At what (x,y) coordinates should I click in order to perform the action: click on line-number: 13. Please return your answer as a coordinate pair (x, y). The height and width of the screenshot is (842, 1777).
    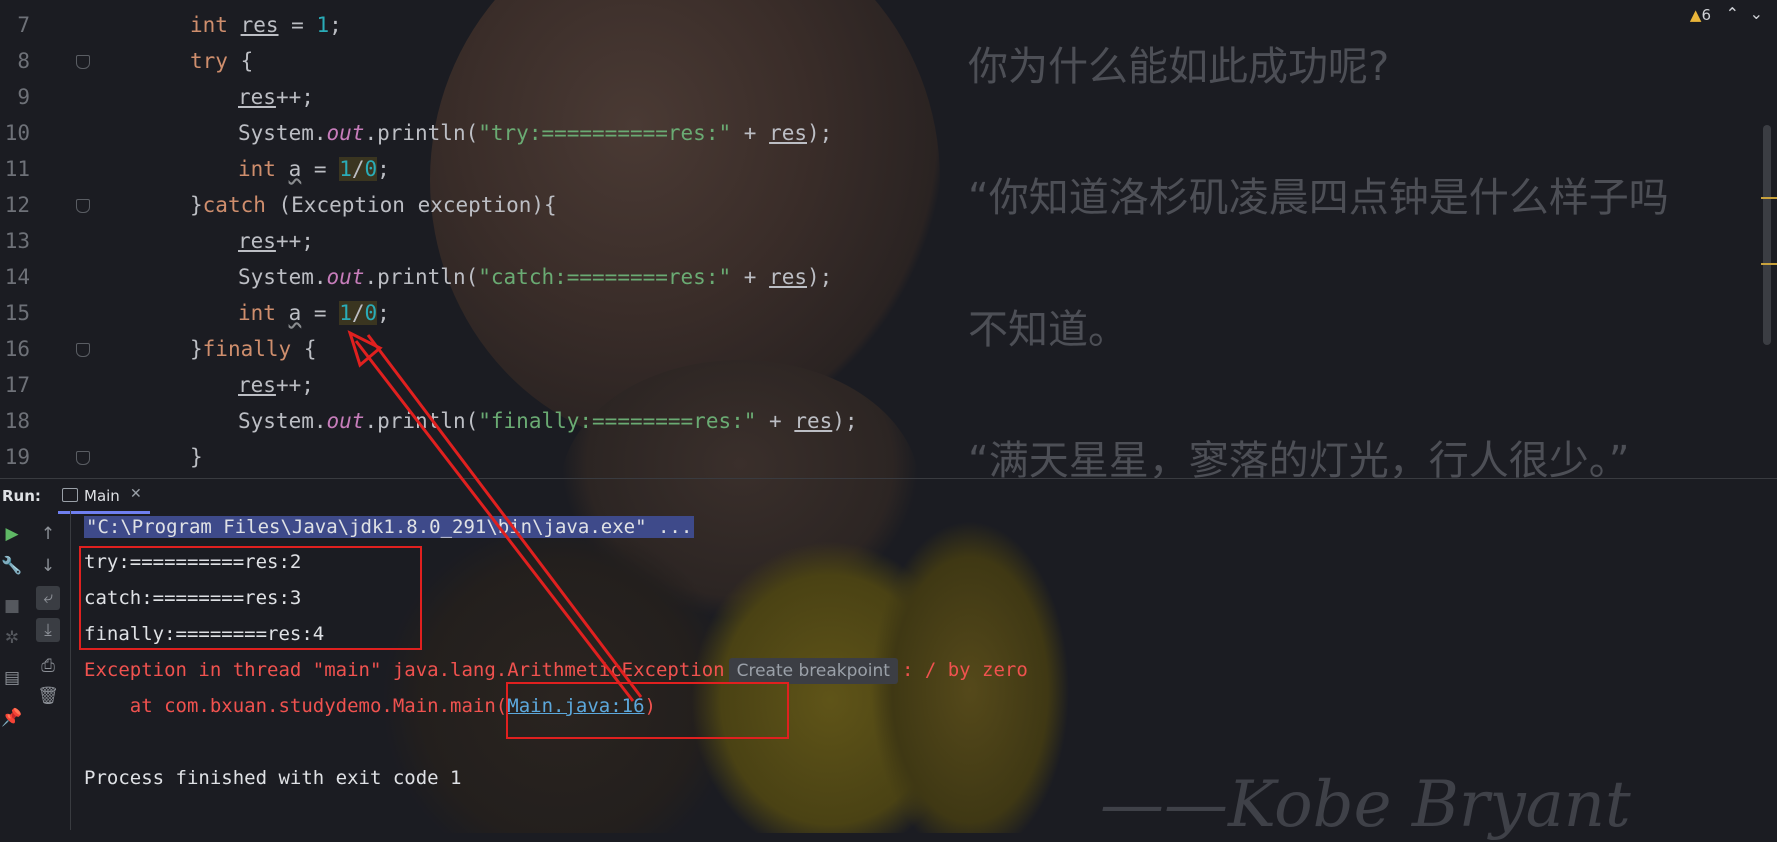
    Looking at the image, I should click on (17, 241).